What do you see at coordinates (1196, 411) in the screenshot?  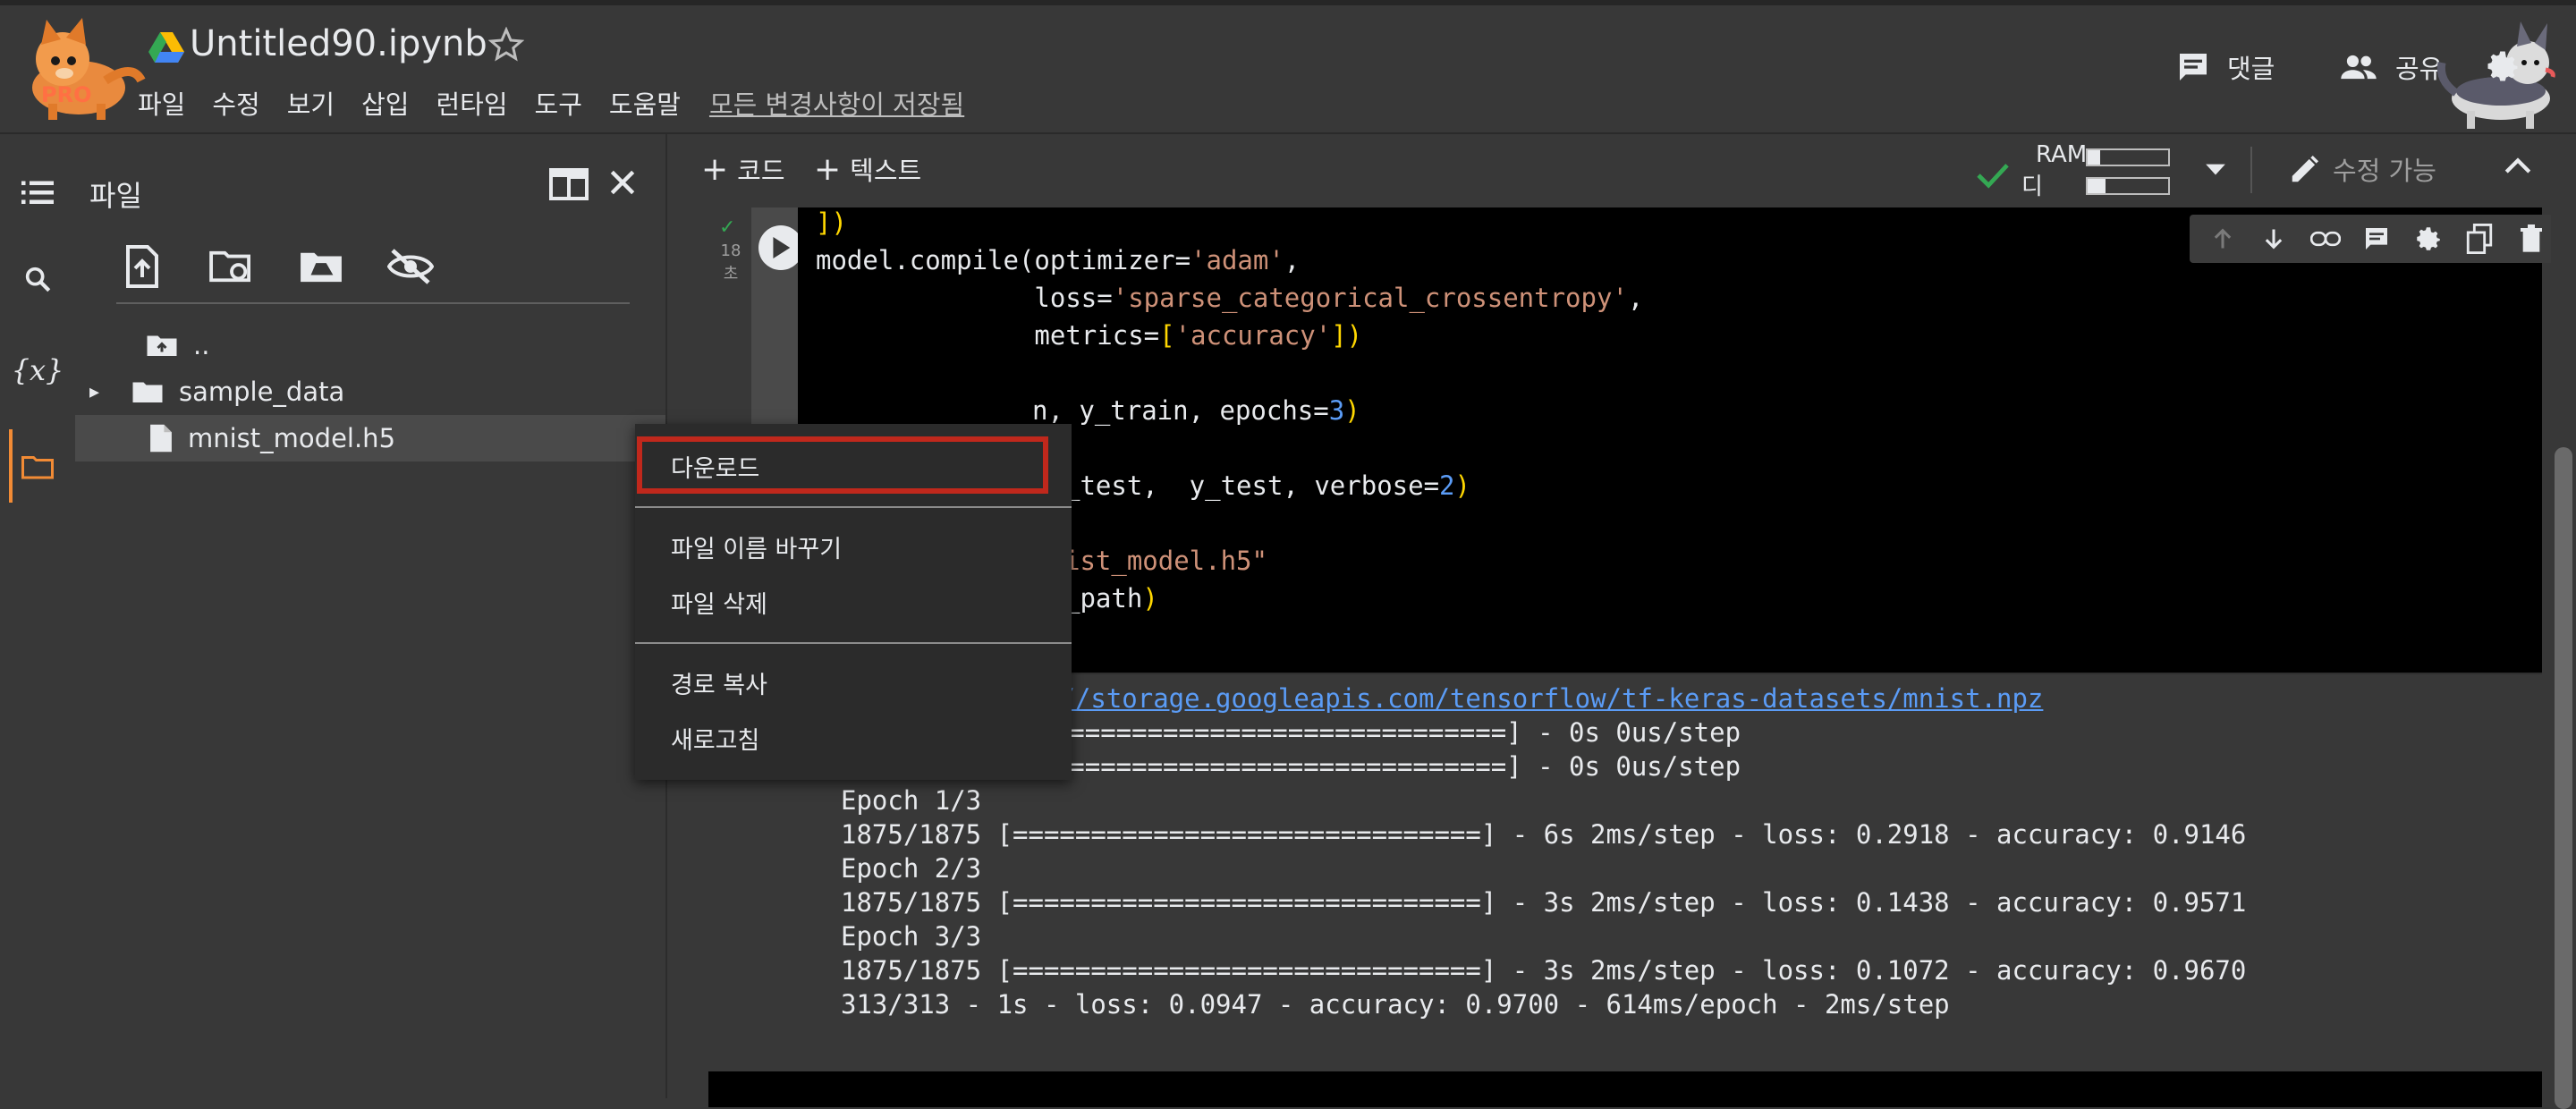 I see `code-line: n, y_train, epochs=3)` at bounding box center [1196, 411].